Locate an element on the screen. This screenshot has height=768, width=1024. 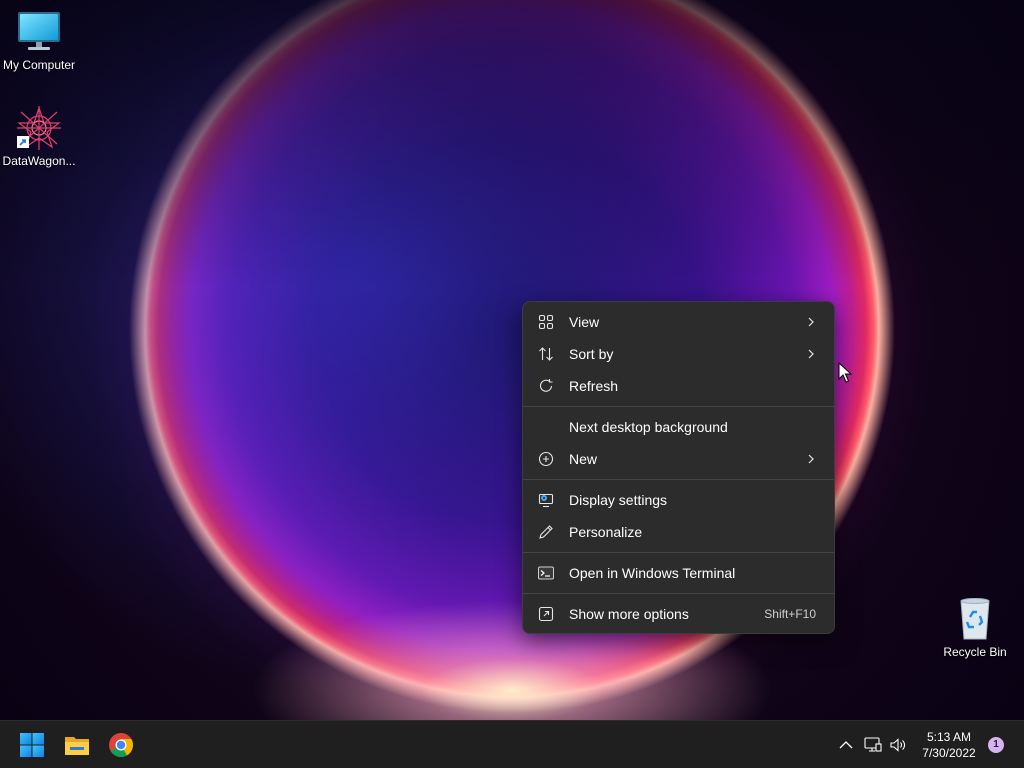
shortcut-hint: Shift+F10 is located at coordinates (790, 614).